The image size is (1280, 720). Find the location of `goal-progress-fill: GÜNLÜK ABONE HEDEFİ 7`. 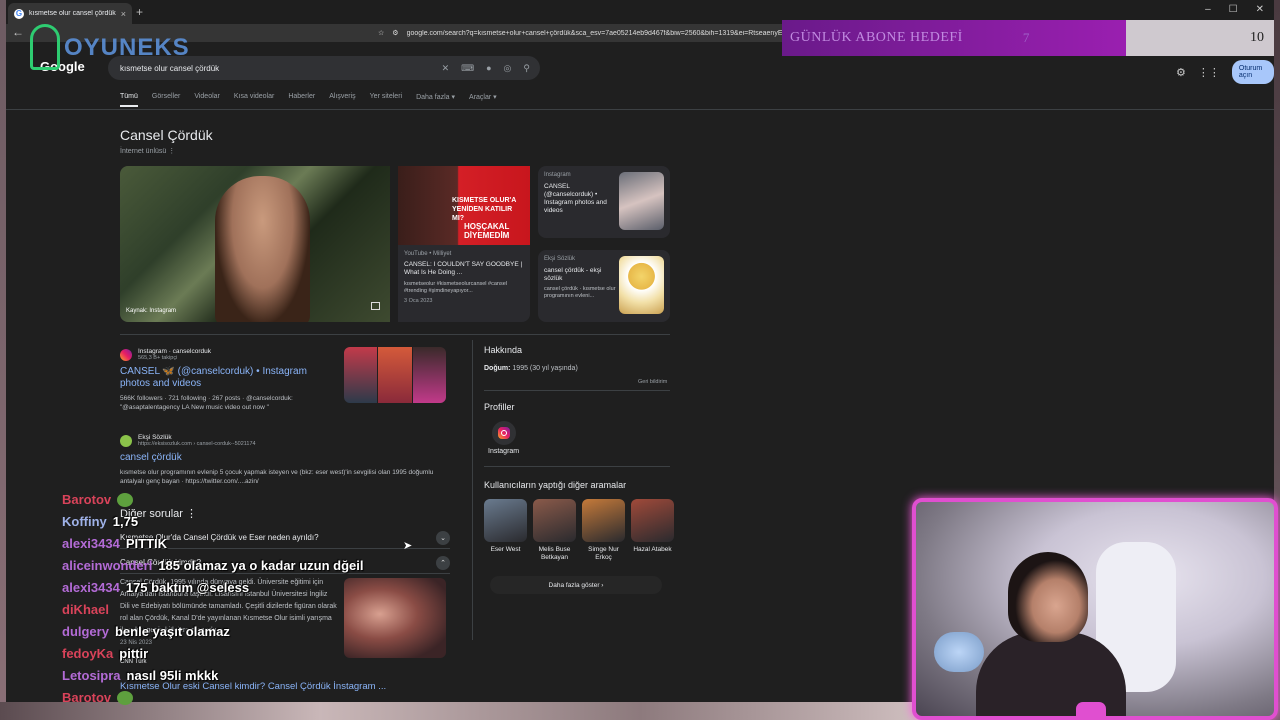

goal-progress-fill: GÜNLÜK ABONE HEDEFİ 7 is located at coordinates (954, 38).